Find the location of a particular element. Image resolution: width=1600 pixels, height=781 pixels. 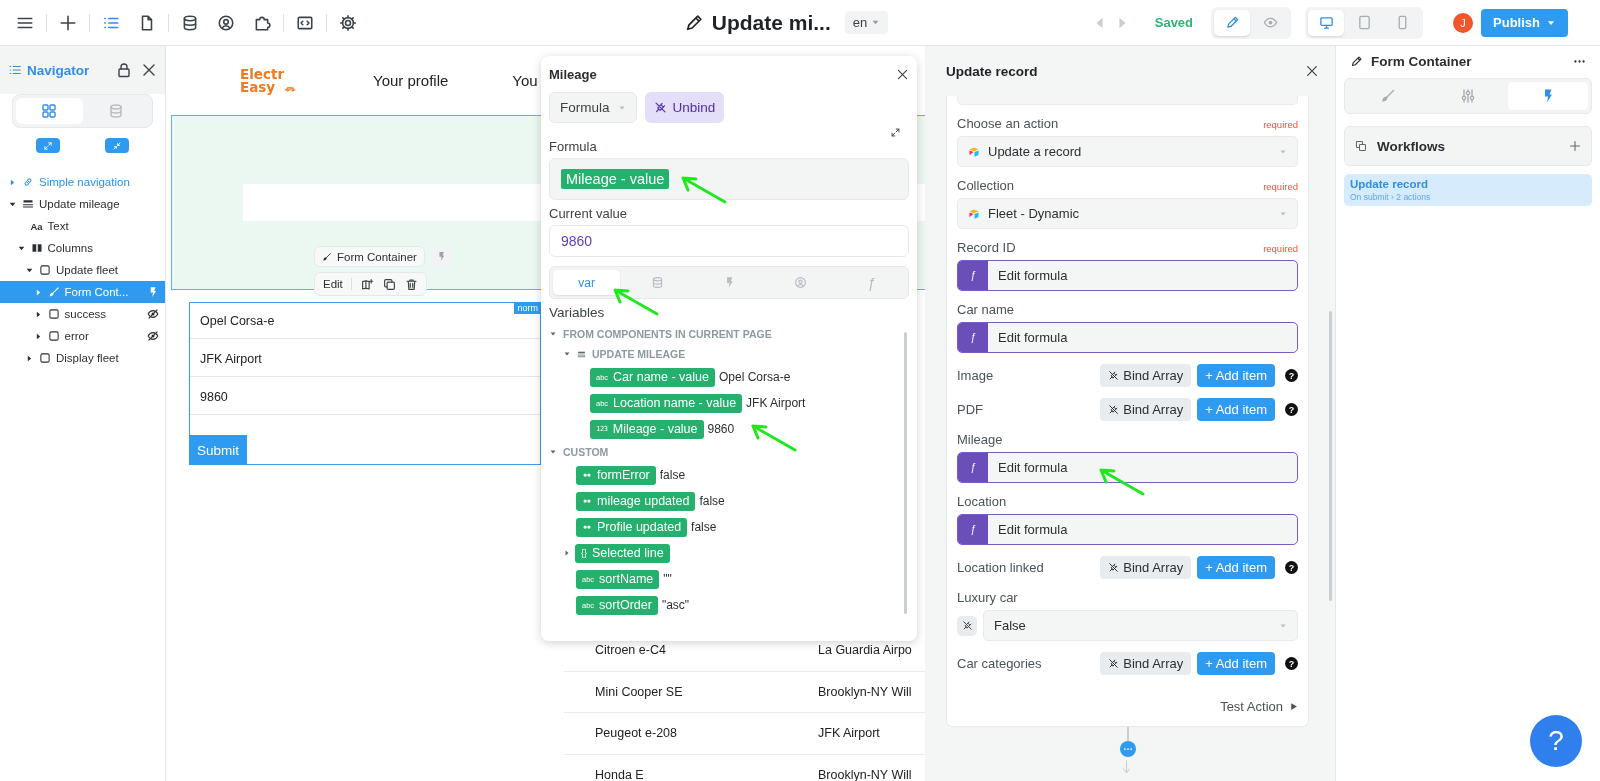

popup-title: Mileage is located at coordinates (573, 74).